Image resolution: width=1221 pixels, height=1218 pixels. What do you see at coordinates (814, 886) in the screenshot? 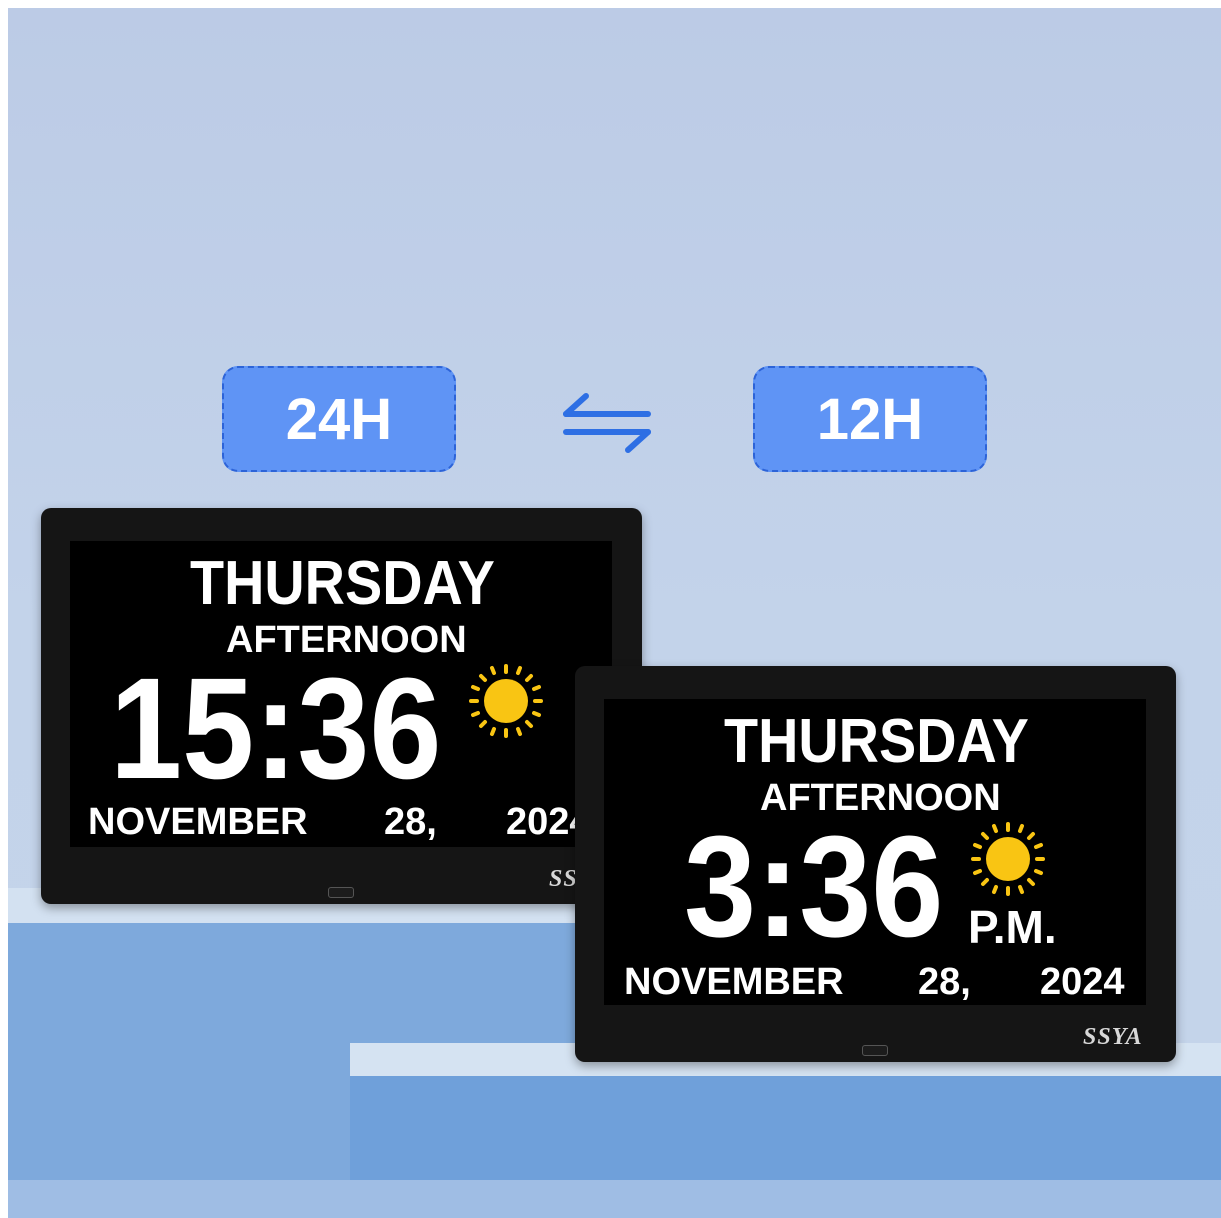
I see `clock-12h-time: 3:36` at bounding box center [814, 886].